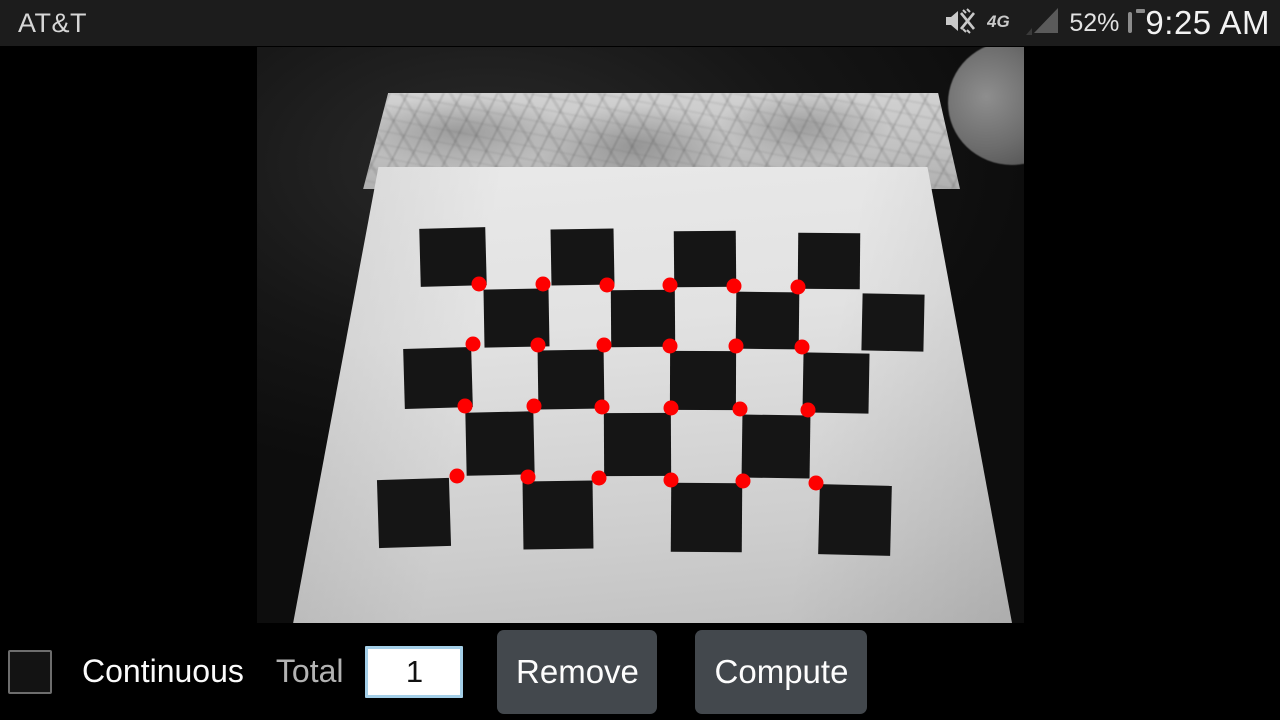 The image size is (1280, 720). Describe the element at coordinates (52, 22) in the screenshot. I see `carrier-label: AT&T` at that location.